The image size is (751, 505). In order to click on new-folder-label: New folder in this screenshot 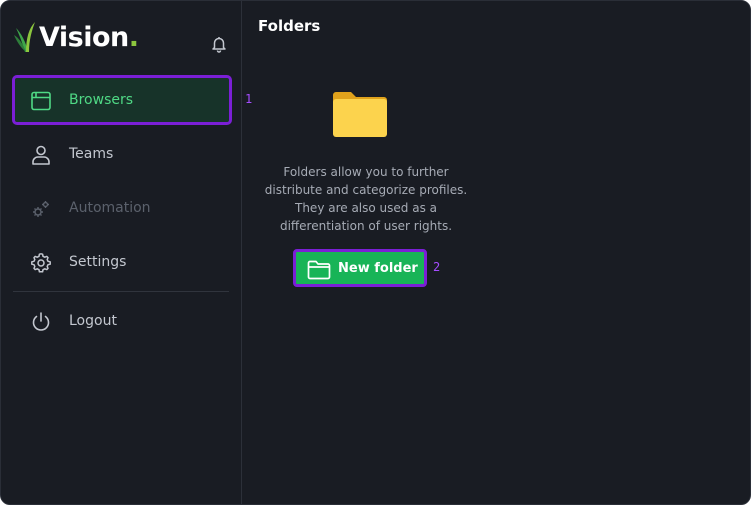, I will do `click(378, 268)`.